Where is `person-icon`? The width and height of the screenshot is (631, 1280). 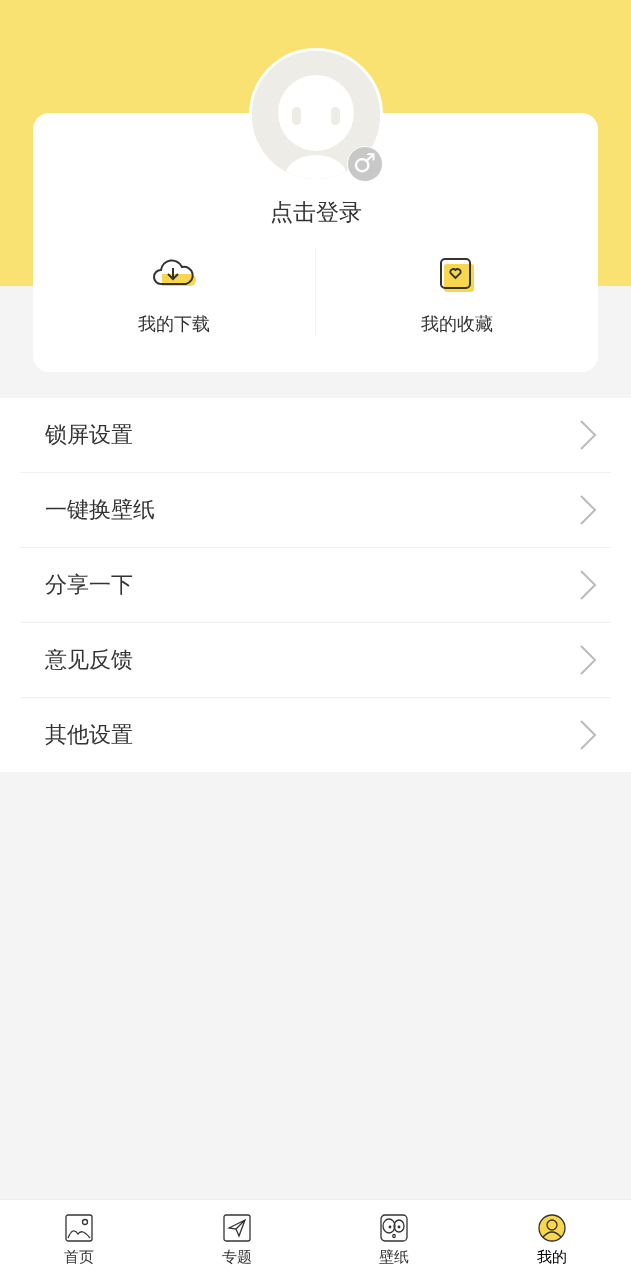
person-icon is located at coordinates (552, 1228).